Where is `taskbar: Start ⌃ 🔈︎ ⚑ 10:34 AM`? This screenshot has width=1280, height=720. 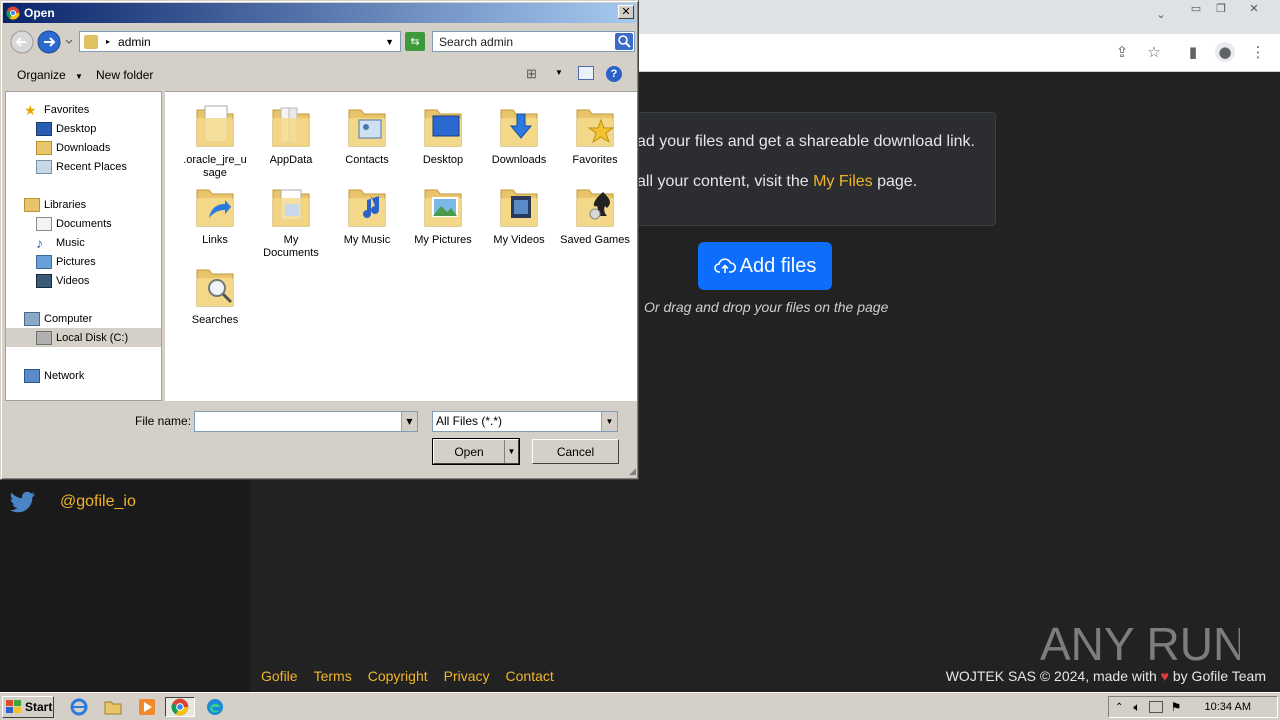
taskbar: Start ⌃ 🔈︎ ⚑ 10:34 AM is located at coordinates (640, 706).